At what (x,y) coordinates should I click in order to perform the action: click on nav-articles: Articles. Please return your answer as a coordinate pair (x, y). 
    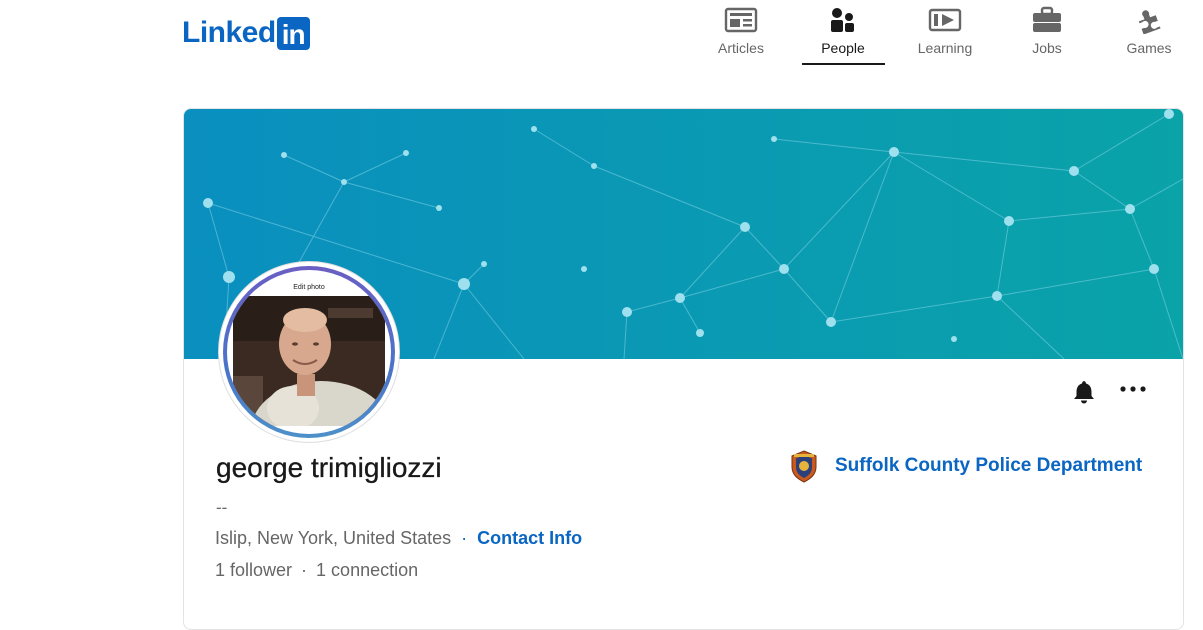
    Looking at the image, I should click on (741, 31).